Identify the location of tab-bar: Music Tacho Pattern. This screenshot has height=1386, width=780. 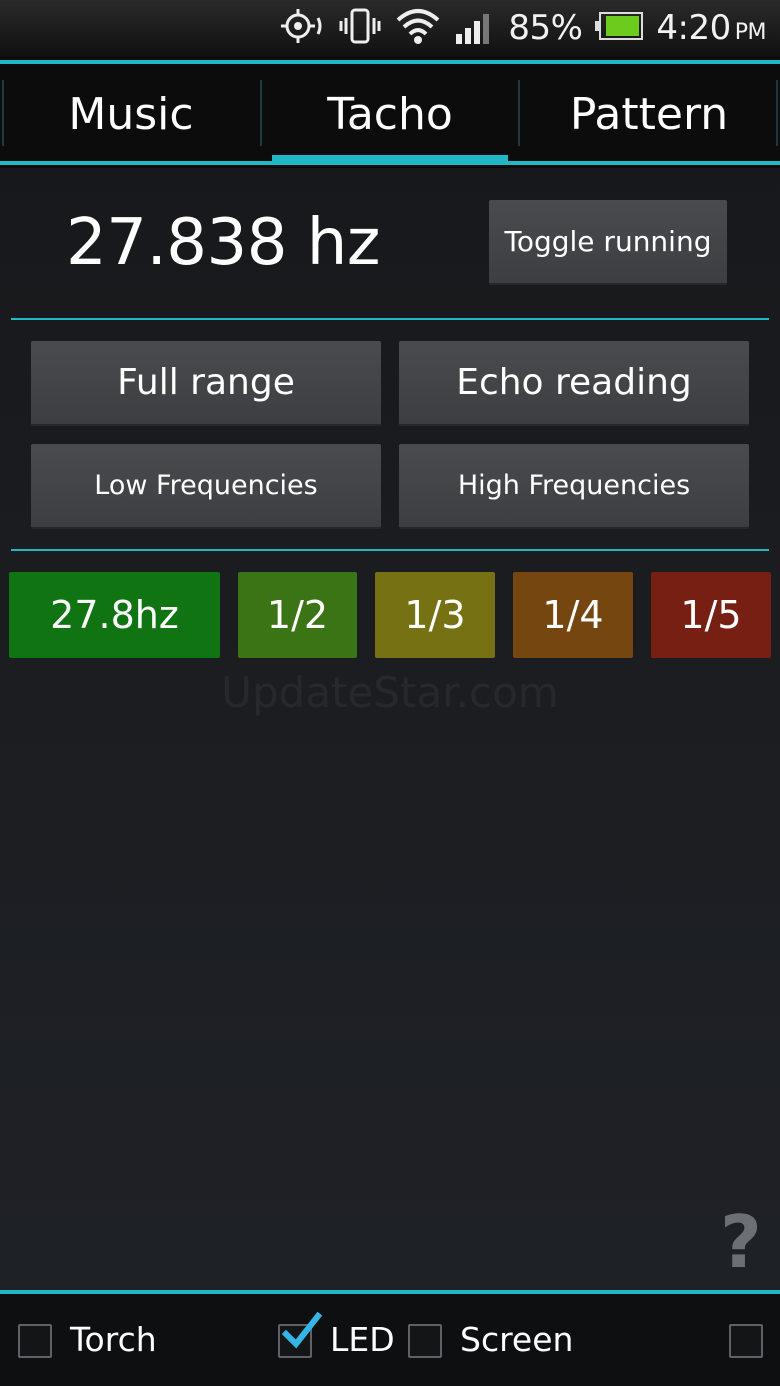
(390, 112).